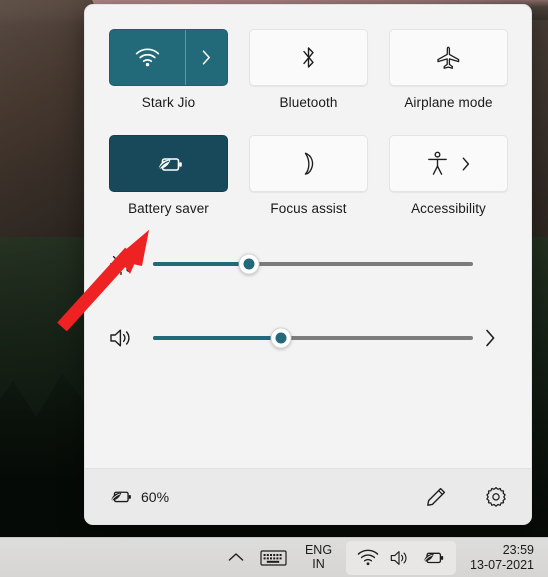 This screenshot has height=577, width=548. What do you see at coordinates (318, 550) in the screenshot?
I see `language-line-1: ENG` at bounding box center [318, 550].